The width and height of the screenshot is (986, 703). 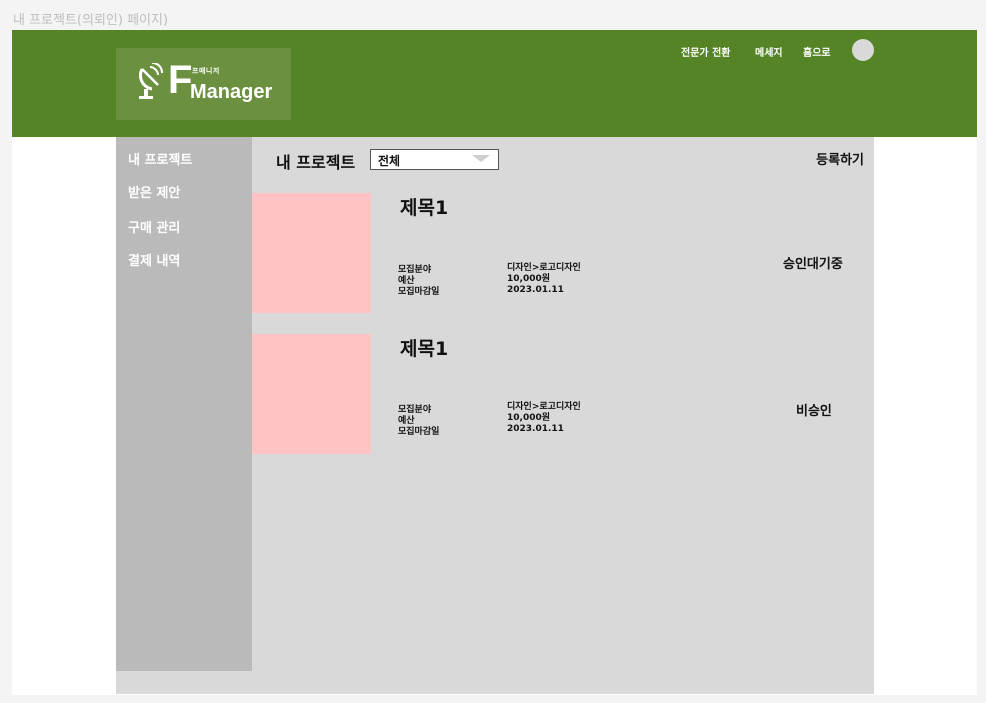 I want to click on switch-to-expert-link: 전문가 전환, so click(x=705, y=51).